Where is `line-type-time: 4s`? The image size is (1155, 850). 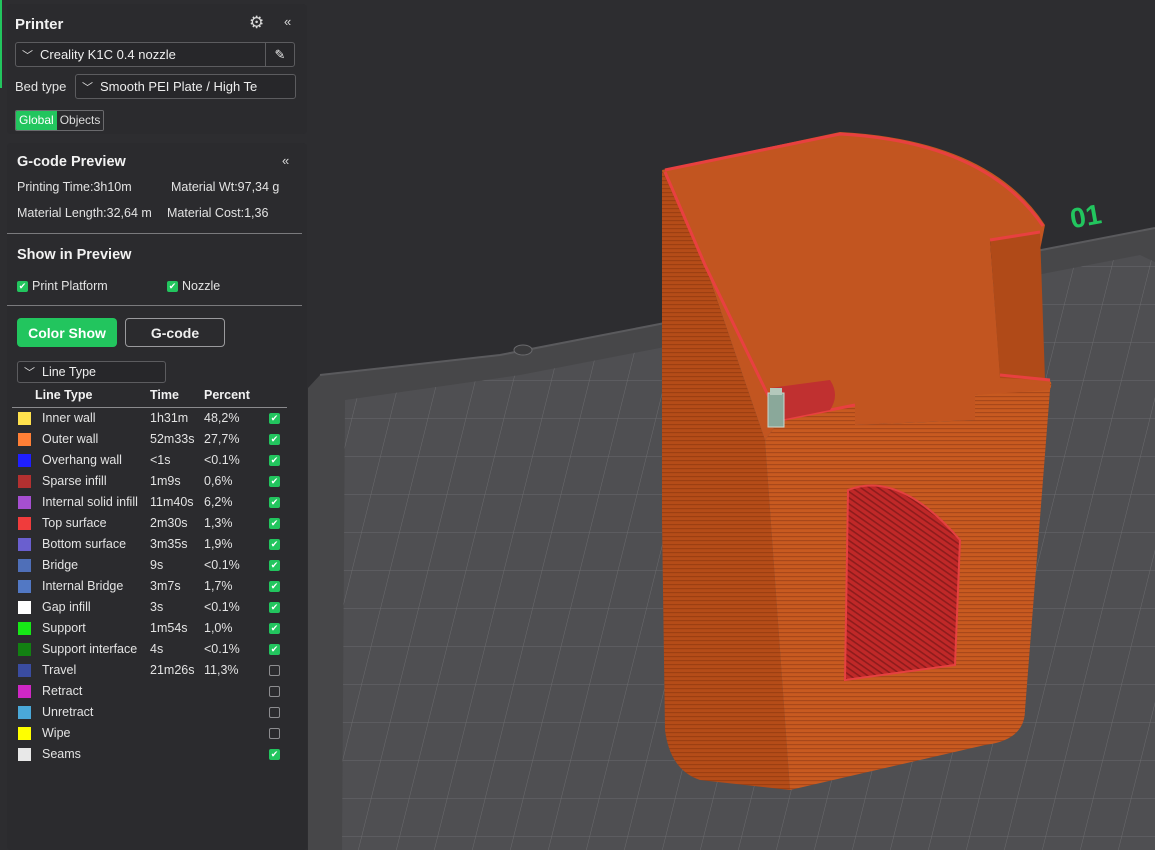
line-type-time: 4s is located at coordinates (157, 649).